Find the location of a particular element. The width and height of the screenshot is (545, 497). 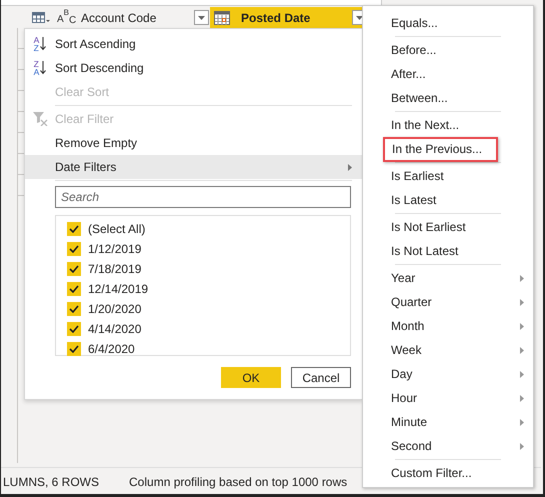

clear-filter-icon is located at coordinates (40, 119).